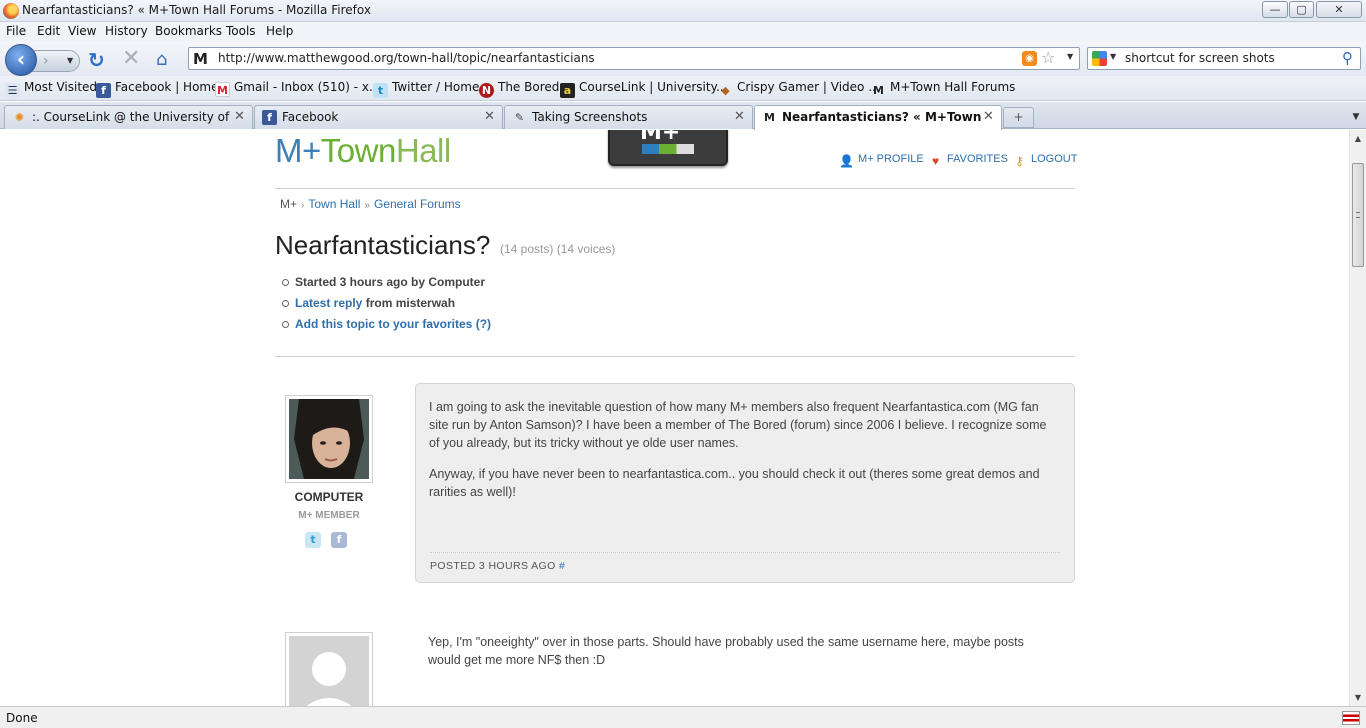 This screenshot has width=1366, height=728. What do you see at coordinates (383, 324) in the screenshot?
I see `add-to-favorites-link: Add this topic to your favorites` at bounding box center [383, 324].